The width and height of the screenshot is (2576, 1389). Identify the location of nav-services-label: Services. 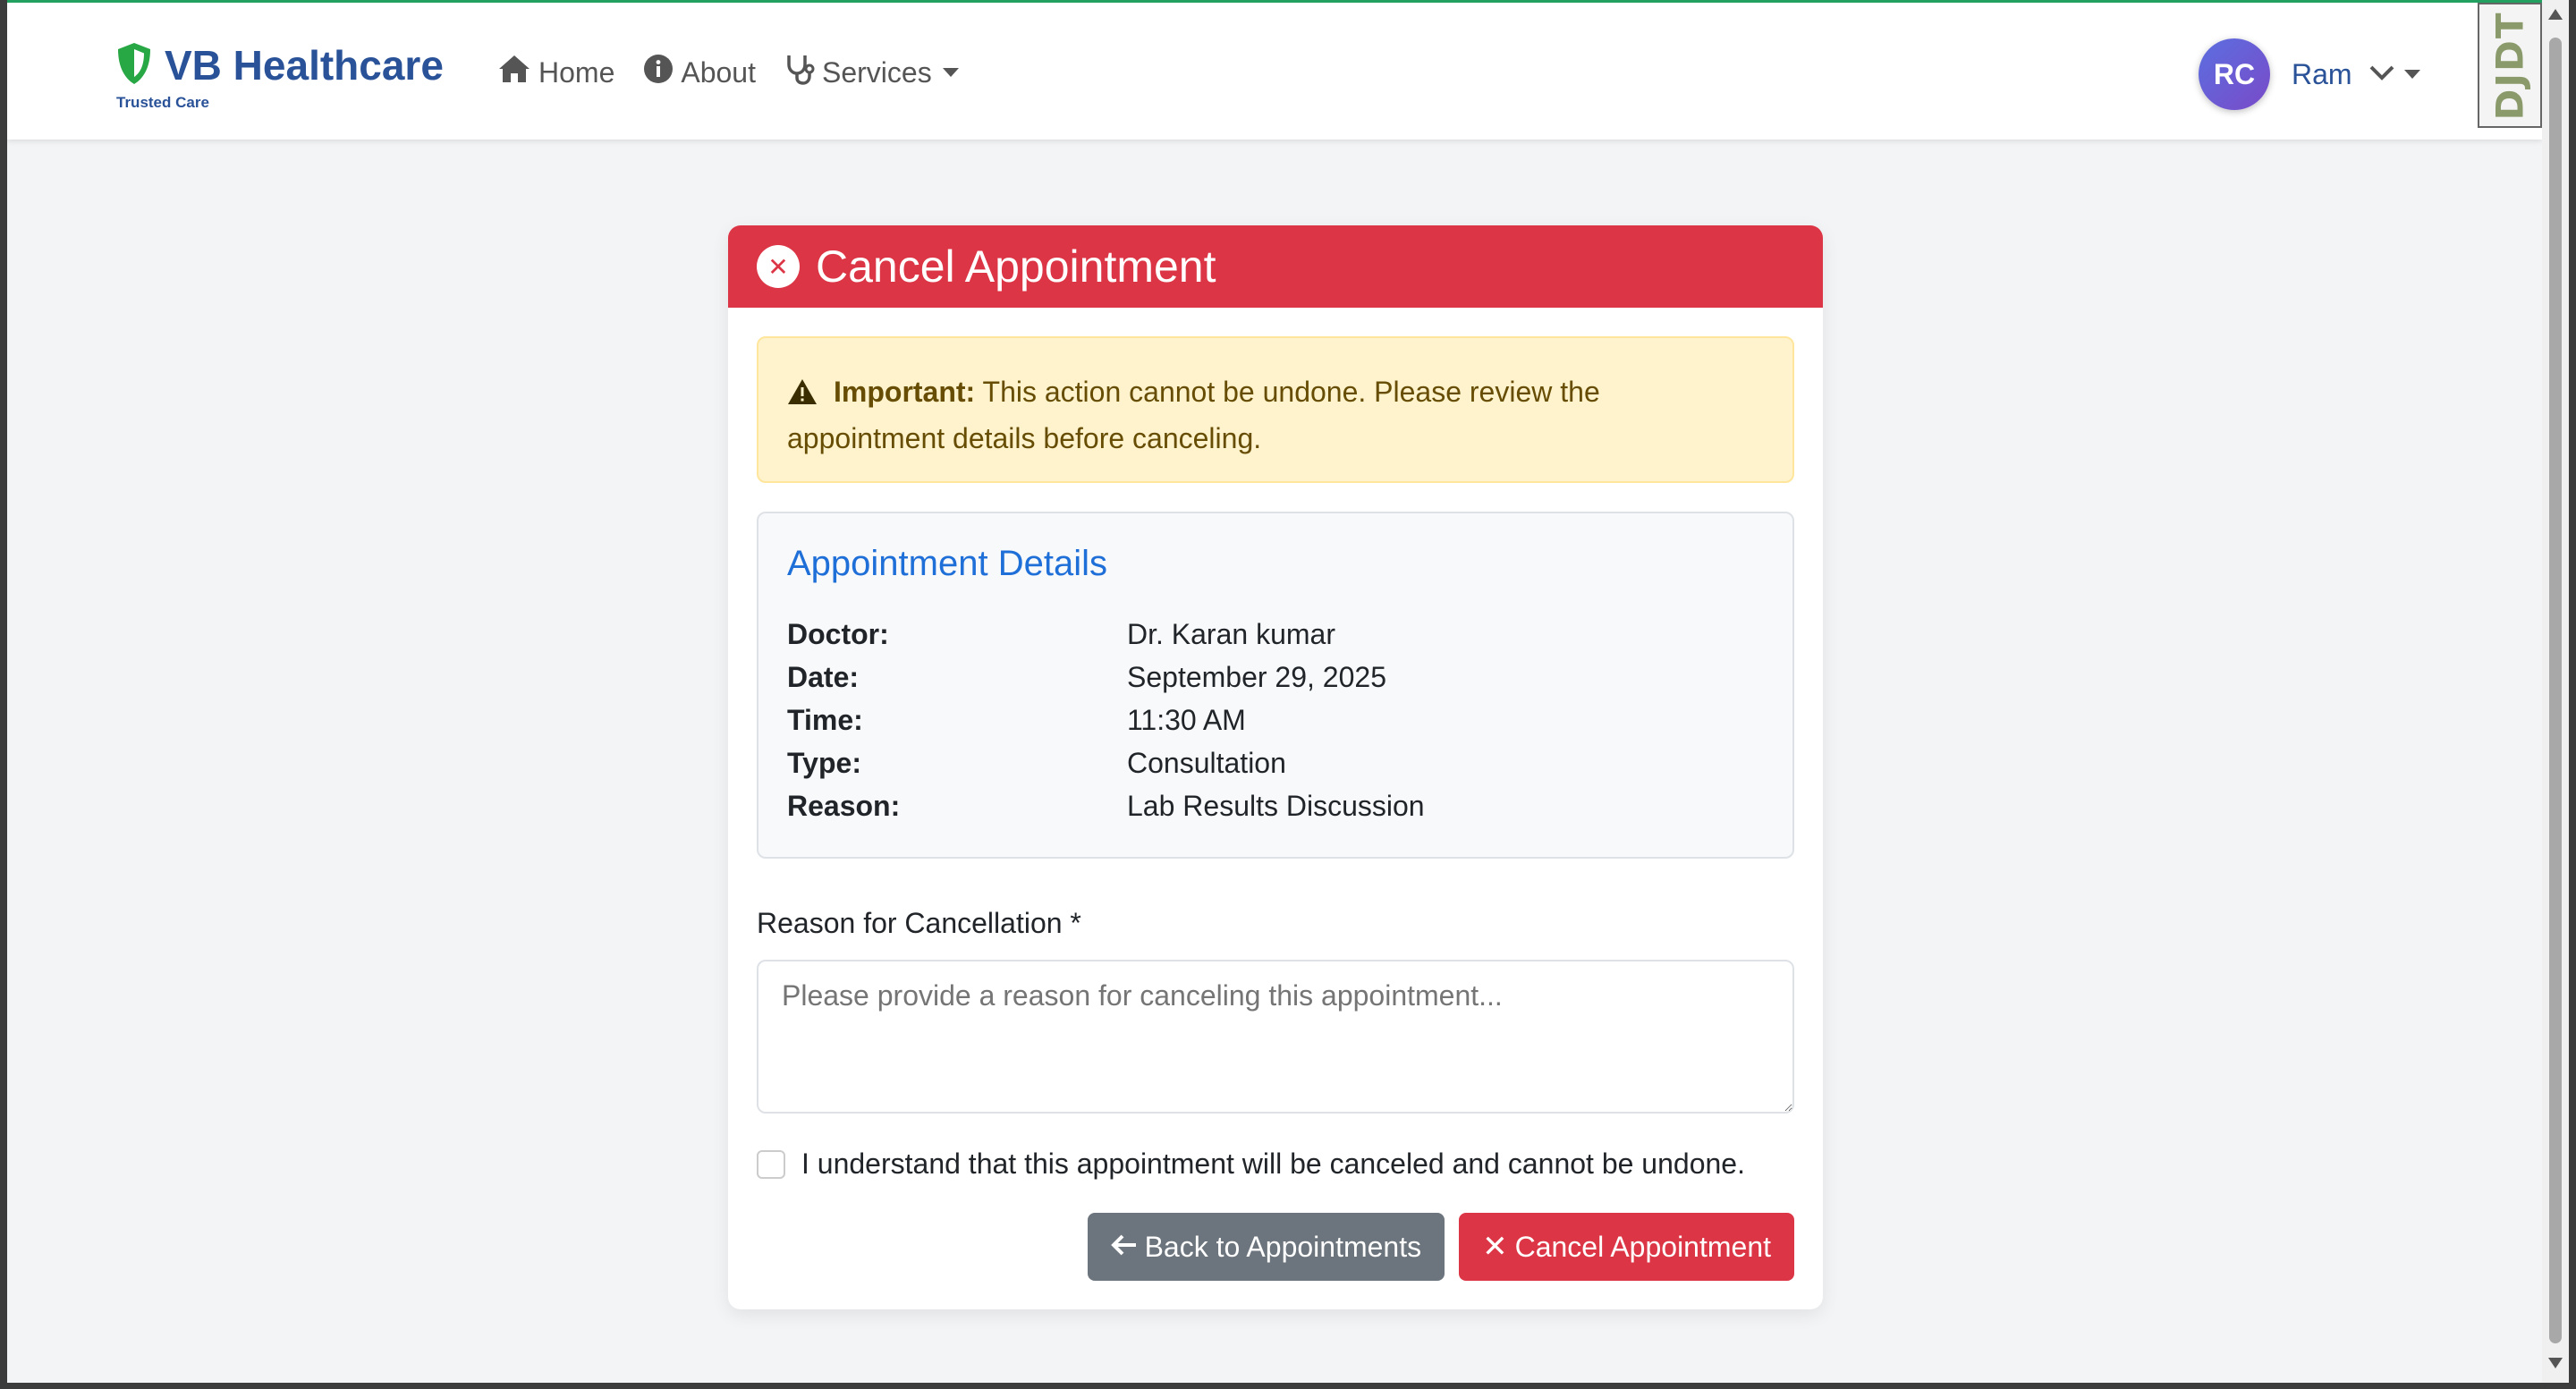
(876, 72).